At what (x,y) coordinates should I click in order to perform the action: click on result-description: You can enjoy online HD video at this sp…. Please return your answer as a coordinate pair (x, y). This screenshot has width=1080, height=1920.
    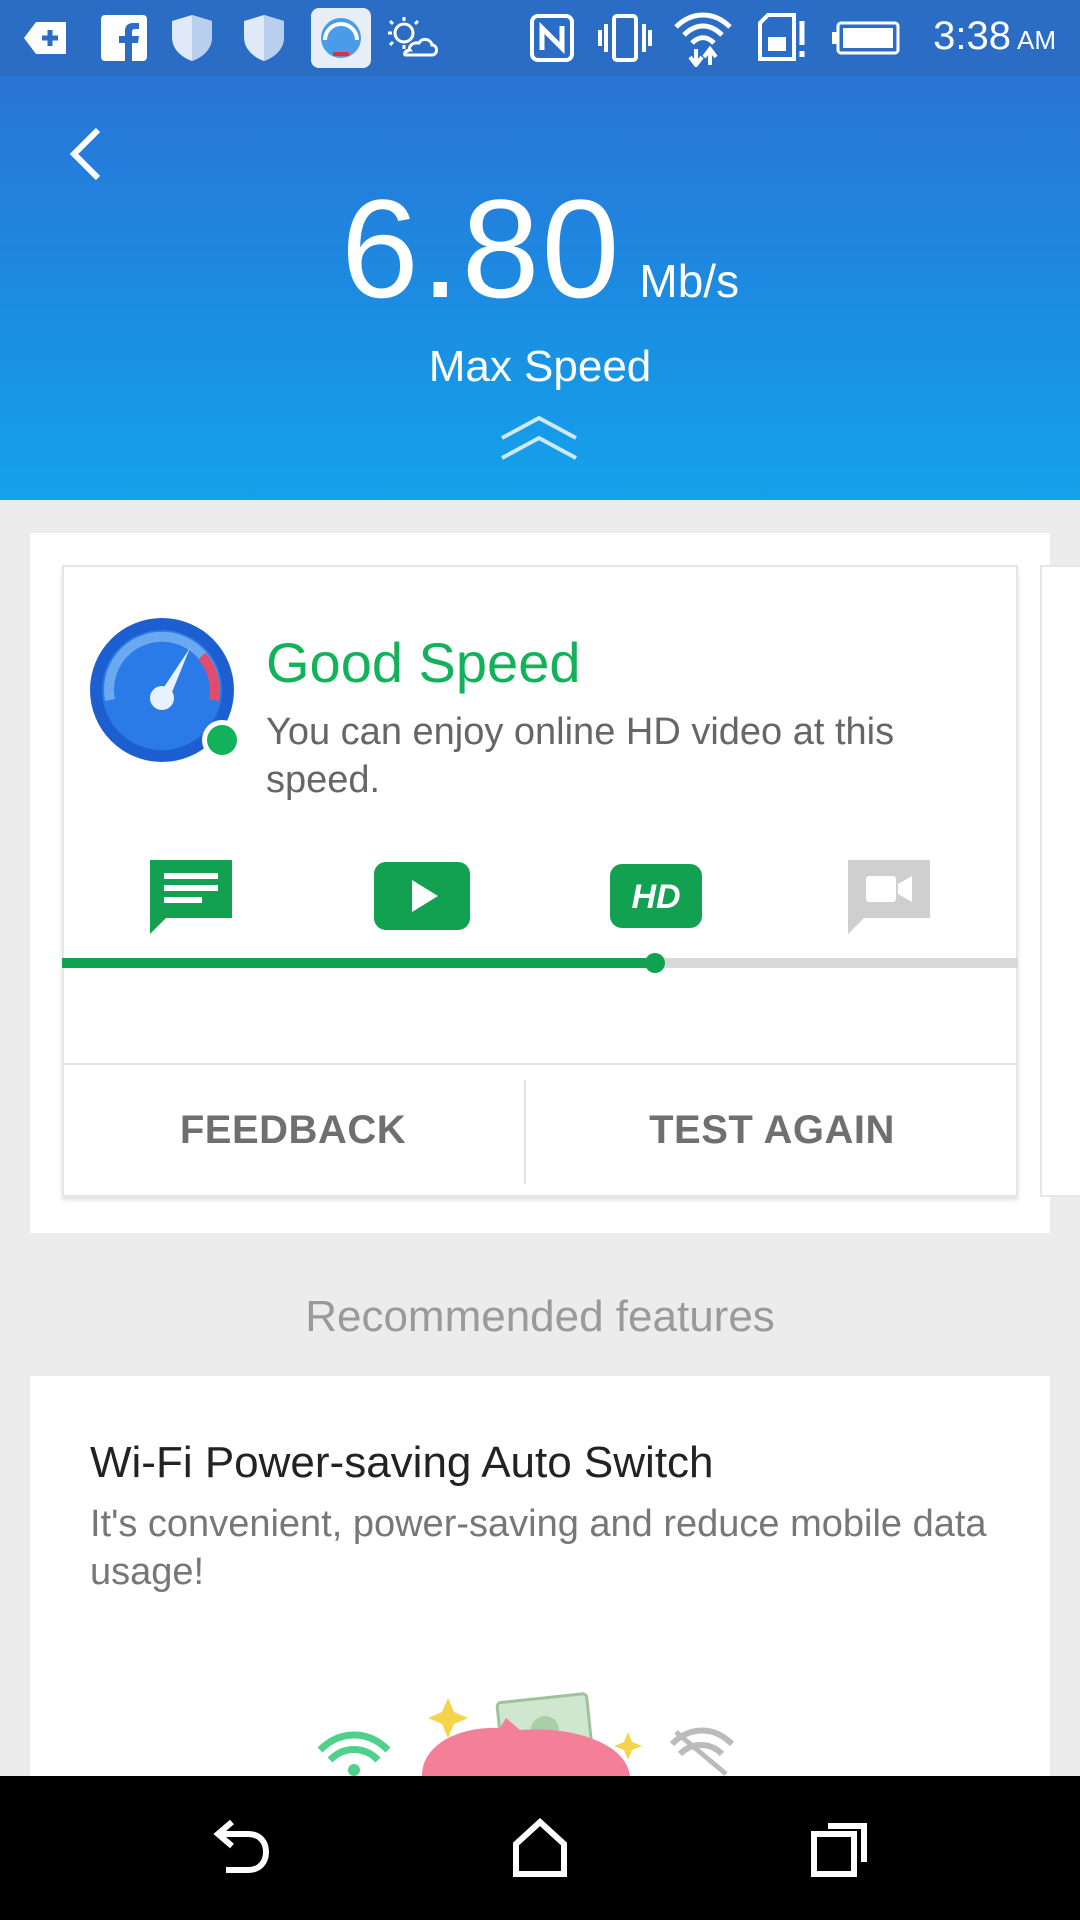
    Looking at the image, I should click on (580, 756).